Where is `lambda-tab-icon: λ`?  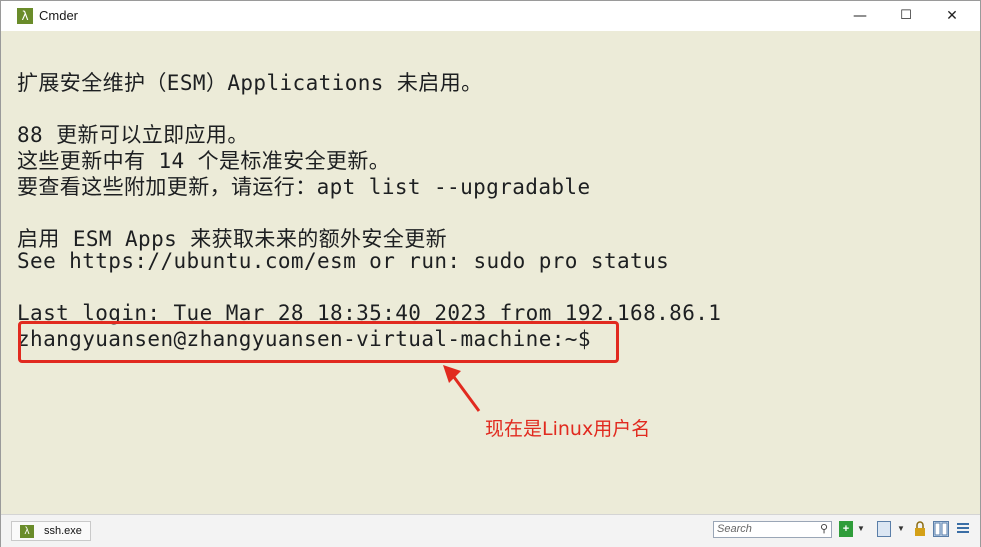
lambda-tab-icon: λ is located at coordinates (27, 531).